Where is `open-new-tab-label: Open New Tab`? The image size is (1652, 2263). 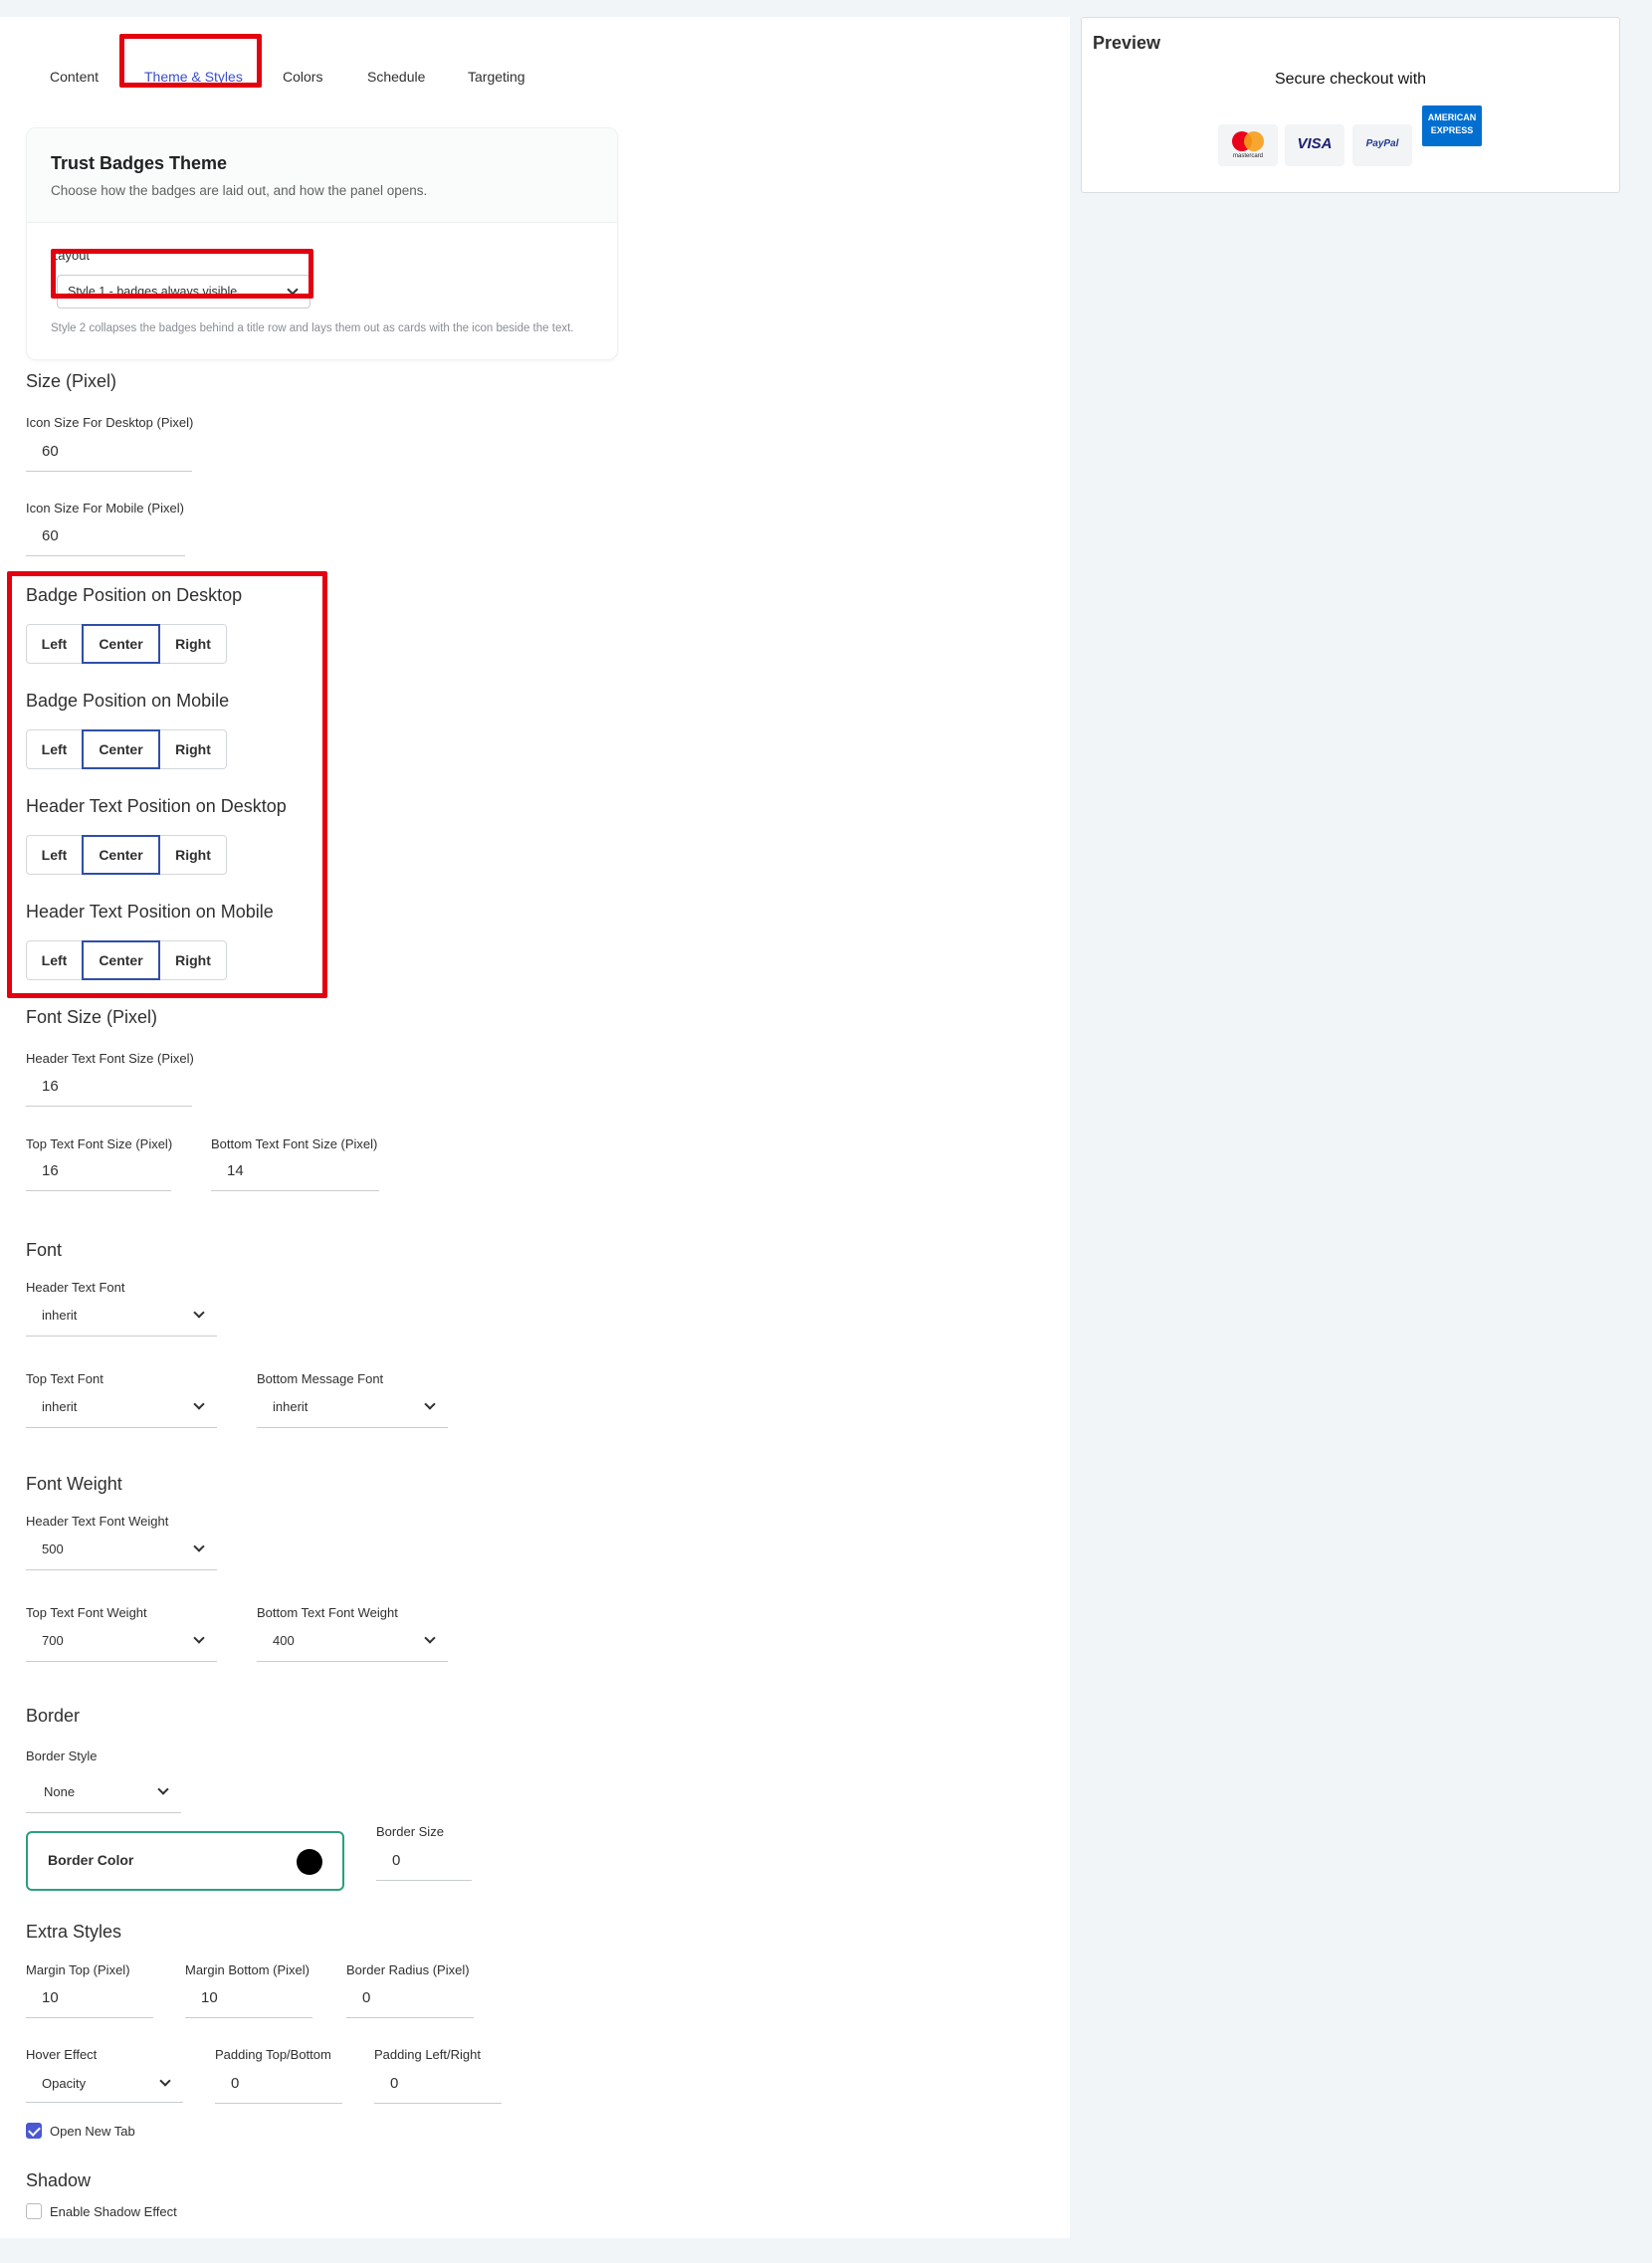
open-new-tab-label: Open New Tab is located at coordinates (93, 2131).